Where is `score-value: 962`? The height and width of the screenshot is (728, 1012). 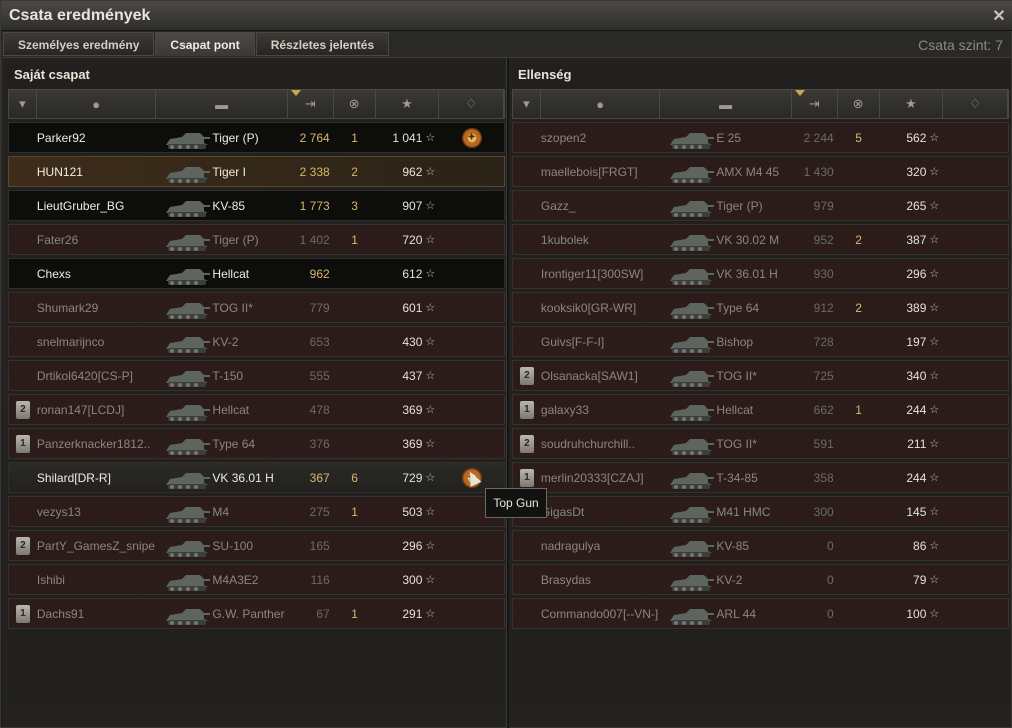 score-value: 962 is located at coordinates (412, 171).